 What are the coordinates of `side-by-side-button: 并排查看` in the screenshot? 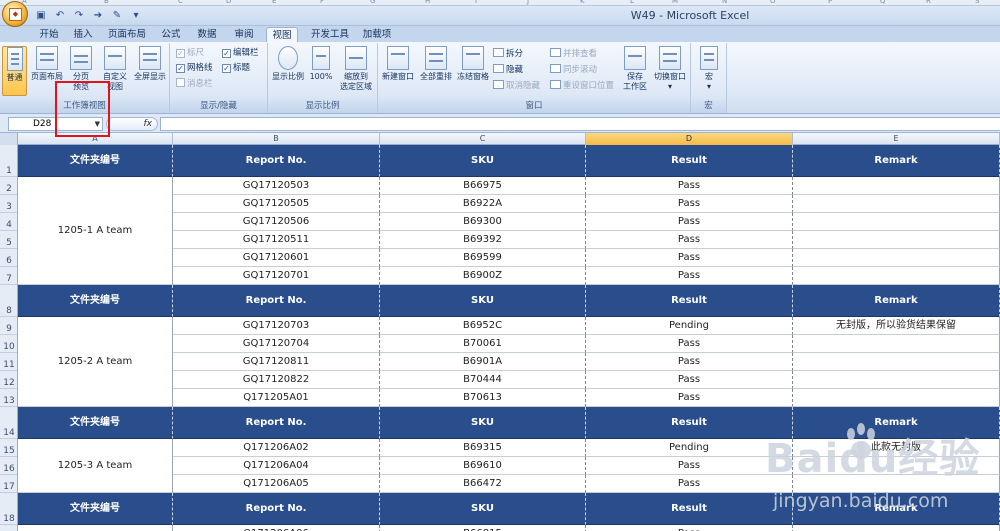 It's located at (573, 54).